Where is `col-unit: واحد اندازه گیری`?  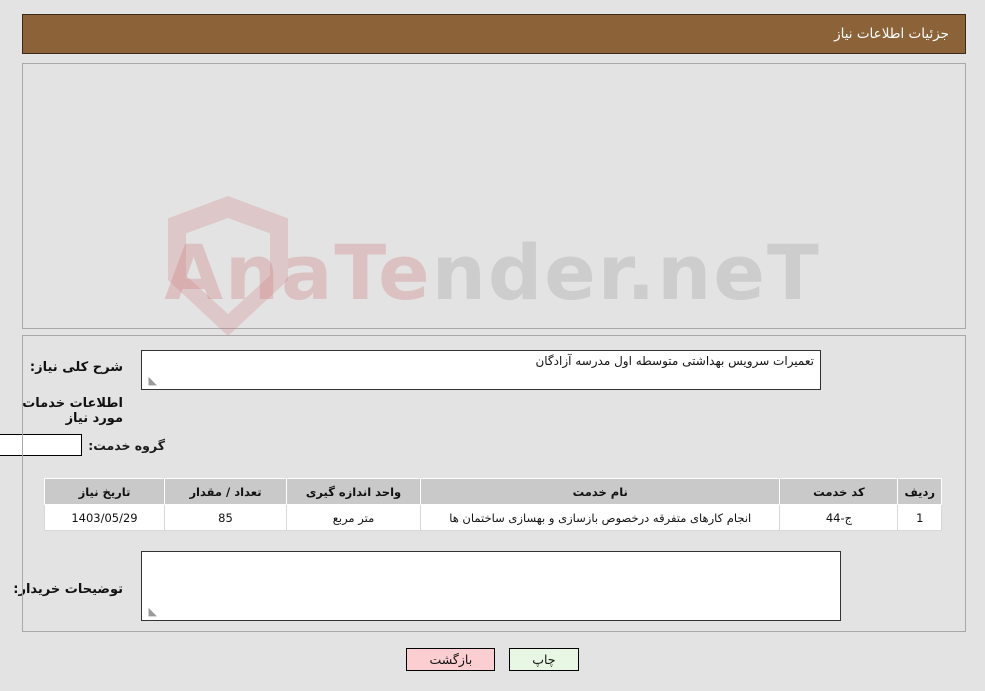
col-unit: واحد اندازه گیری is located at coordinates (353, 491).